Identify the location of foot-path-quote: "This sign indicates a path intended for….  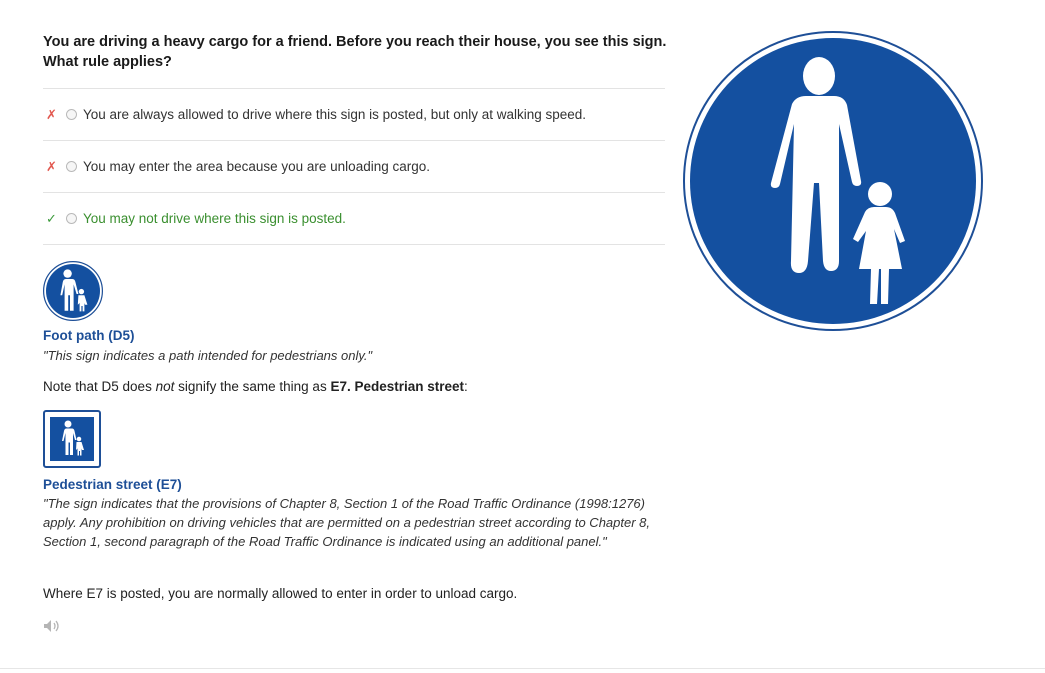
(208, 355).